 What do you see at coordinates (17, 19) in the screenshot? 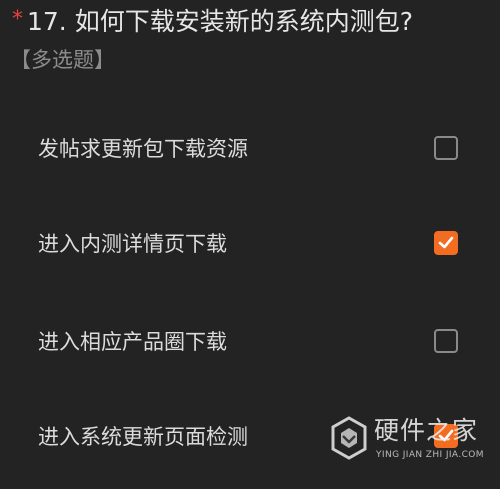
I see `required-asterisk: *` at bounding box center [17, 19].